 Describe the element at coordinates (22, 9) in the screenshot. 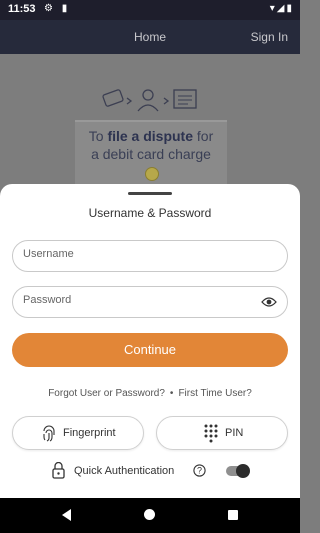

I see `status-time: 11:53` at that location.